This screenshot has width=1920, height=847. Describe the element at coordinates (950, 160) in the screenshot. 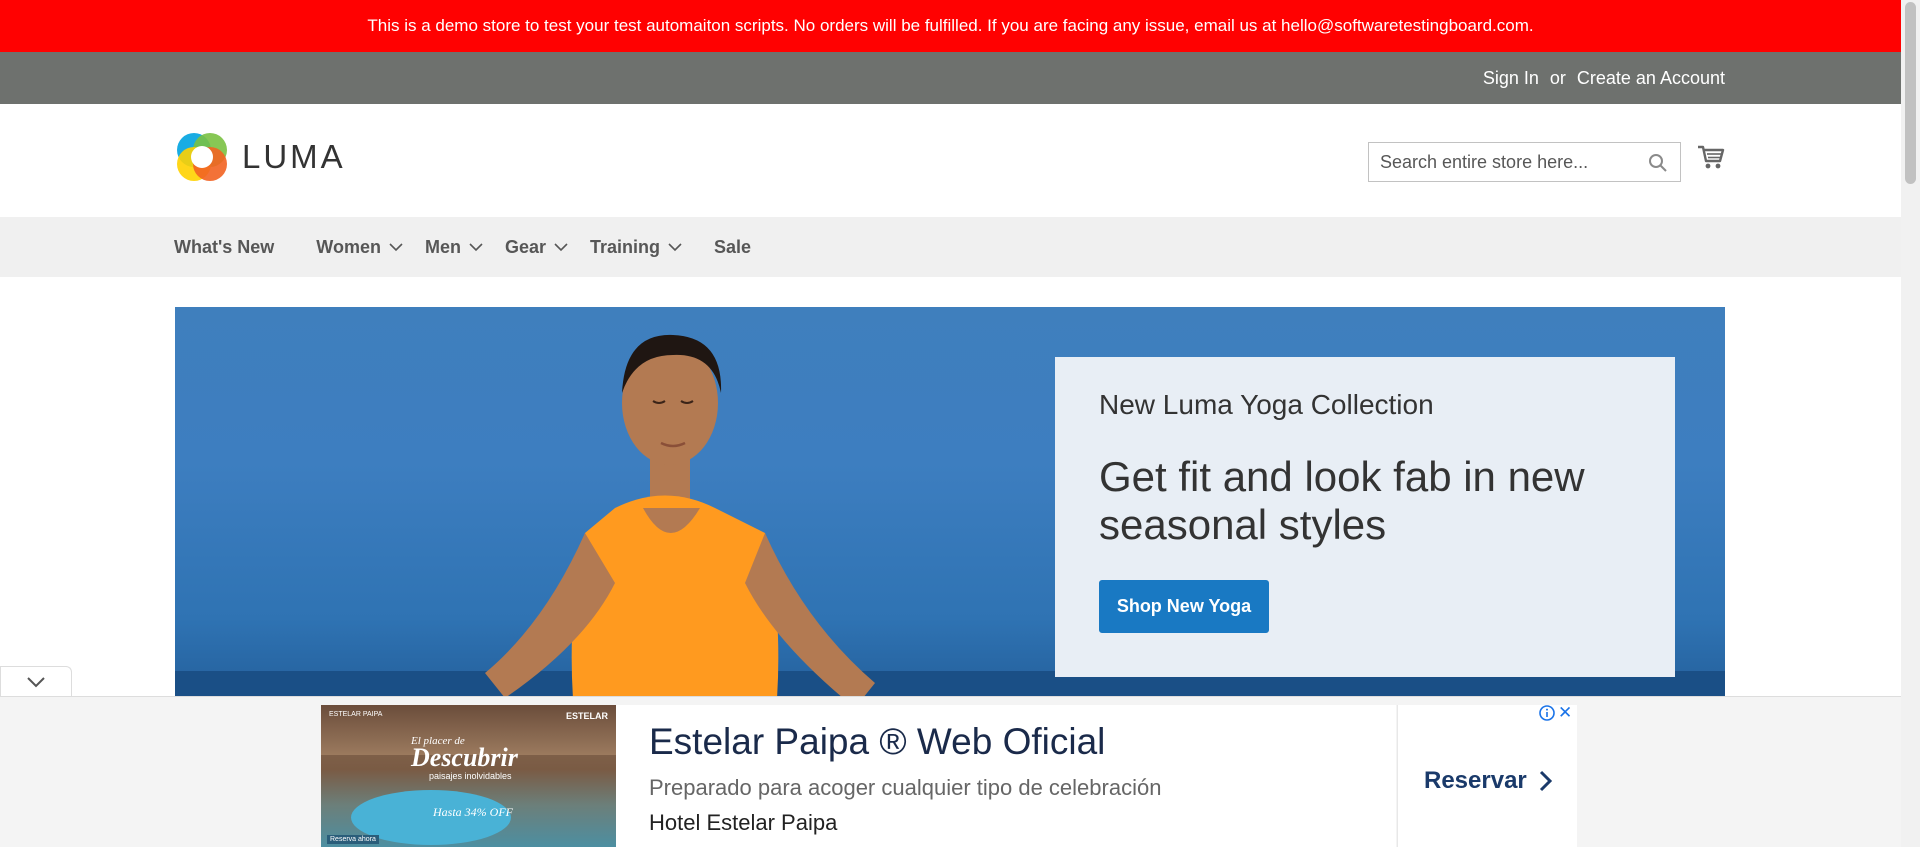

I see `site-header: LUMA` at that location.